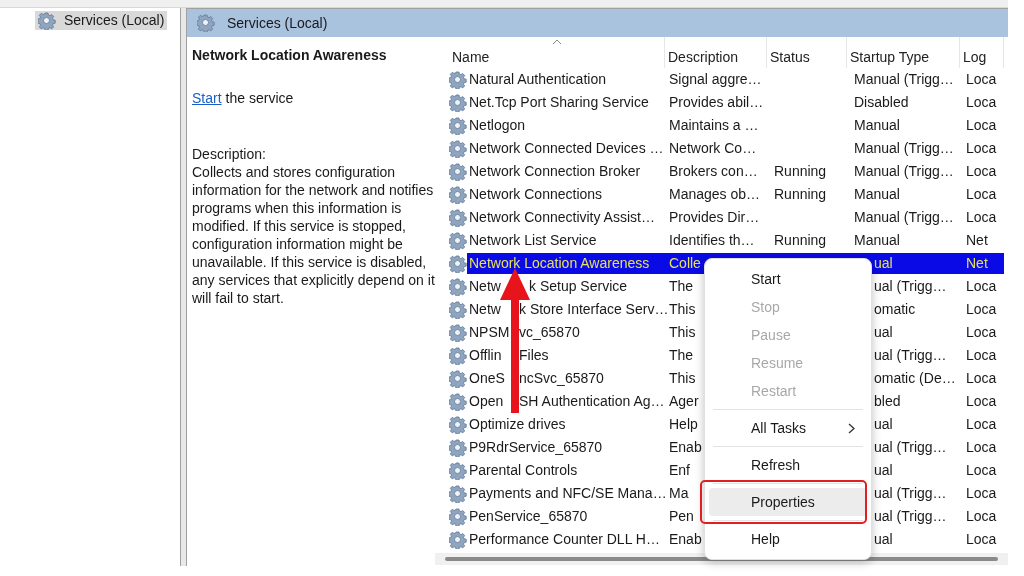 The image size is (1024, 576). I want to click on service-name: Offlin, so click(485, 355).